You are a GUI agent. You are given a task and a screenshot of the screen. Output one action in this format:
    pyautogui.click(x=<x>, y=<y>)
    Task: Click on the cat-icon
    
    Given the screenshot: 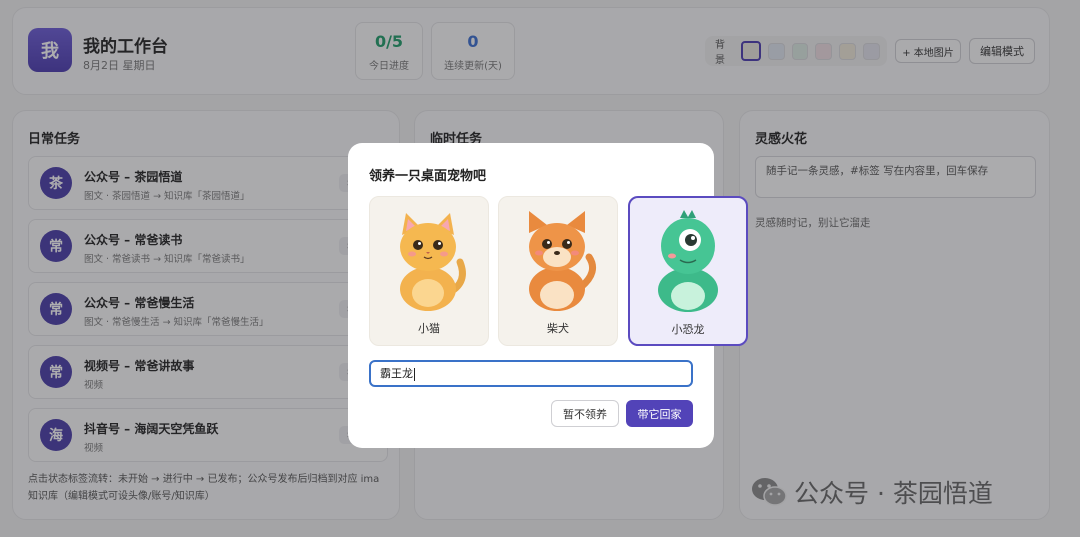 What is the action you would take?
    pyautogui.click(x=433, y=262)
    